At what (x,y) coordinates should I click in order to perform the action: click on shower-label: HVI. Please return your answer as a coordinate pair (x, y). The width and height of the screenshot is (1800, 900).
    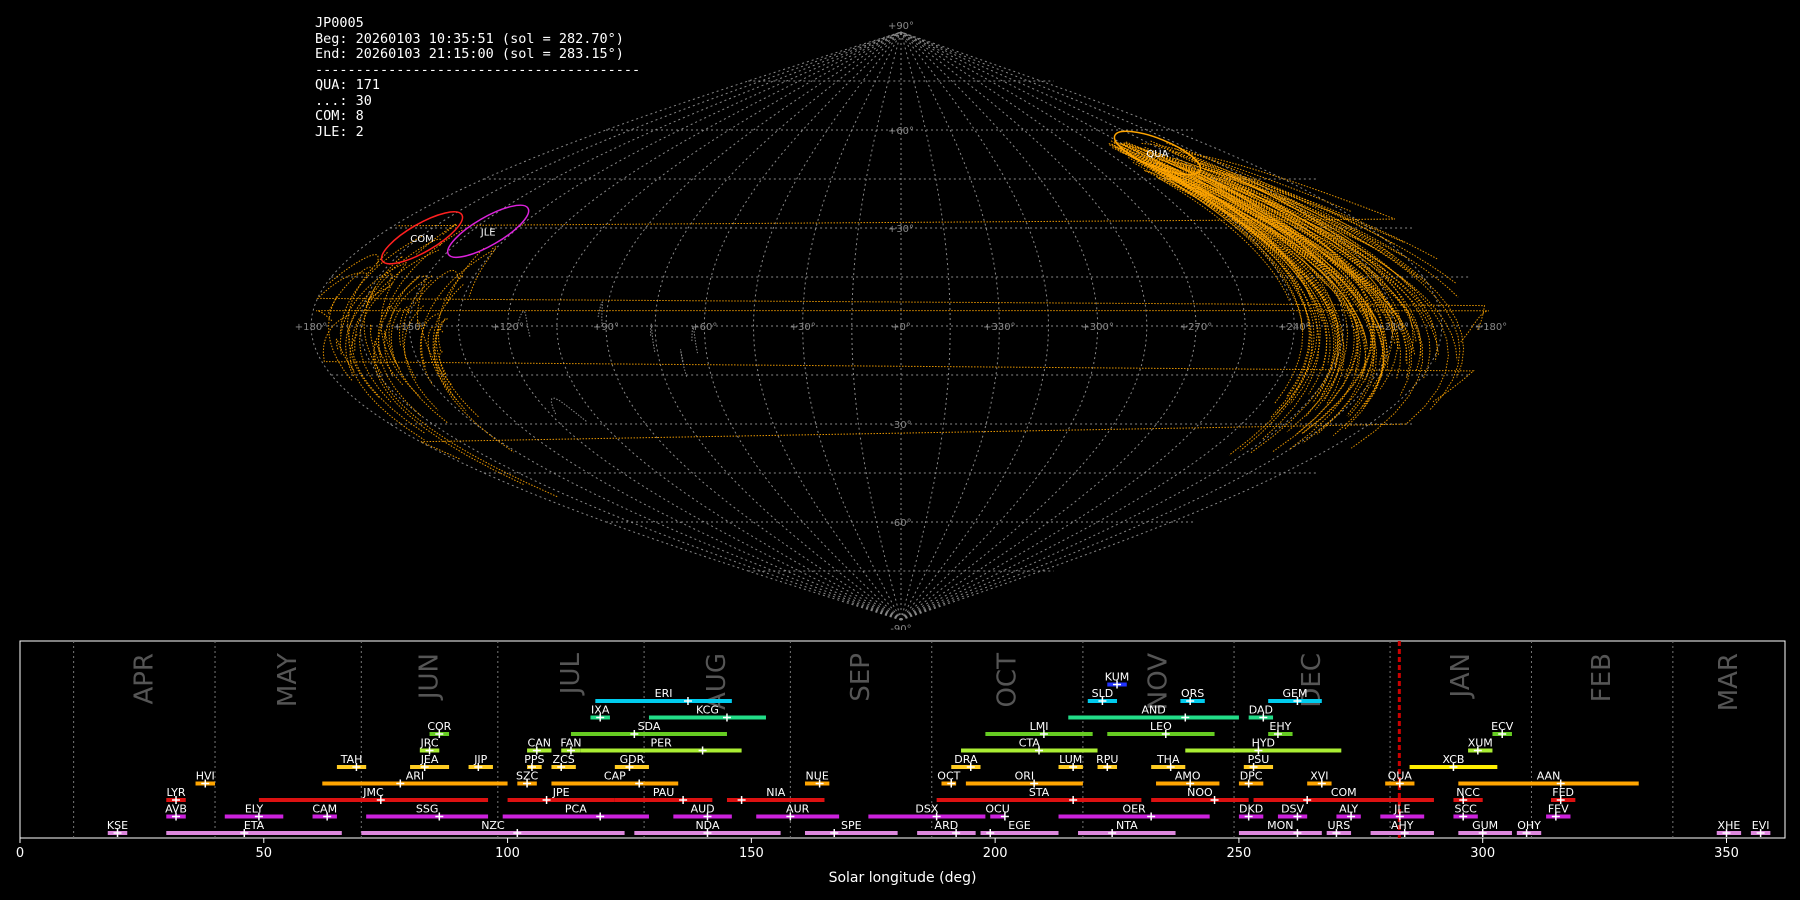
    Looking at the image, I should click on (205, 776).